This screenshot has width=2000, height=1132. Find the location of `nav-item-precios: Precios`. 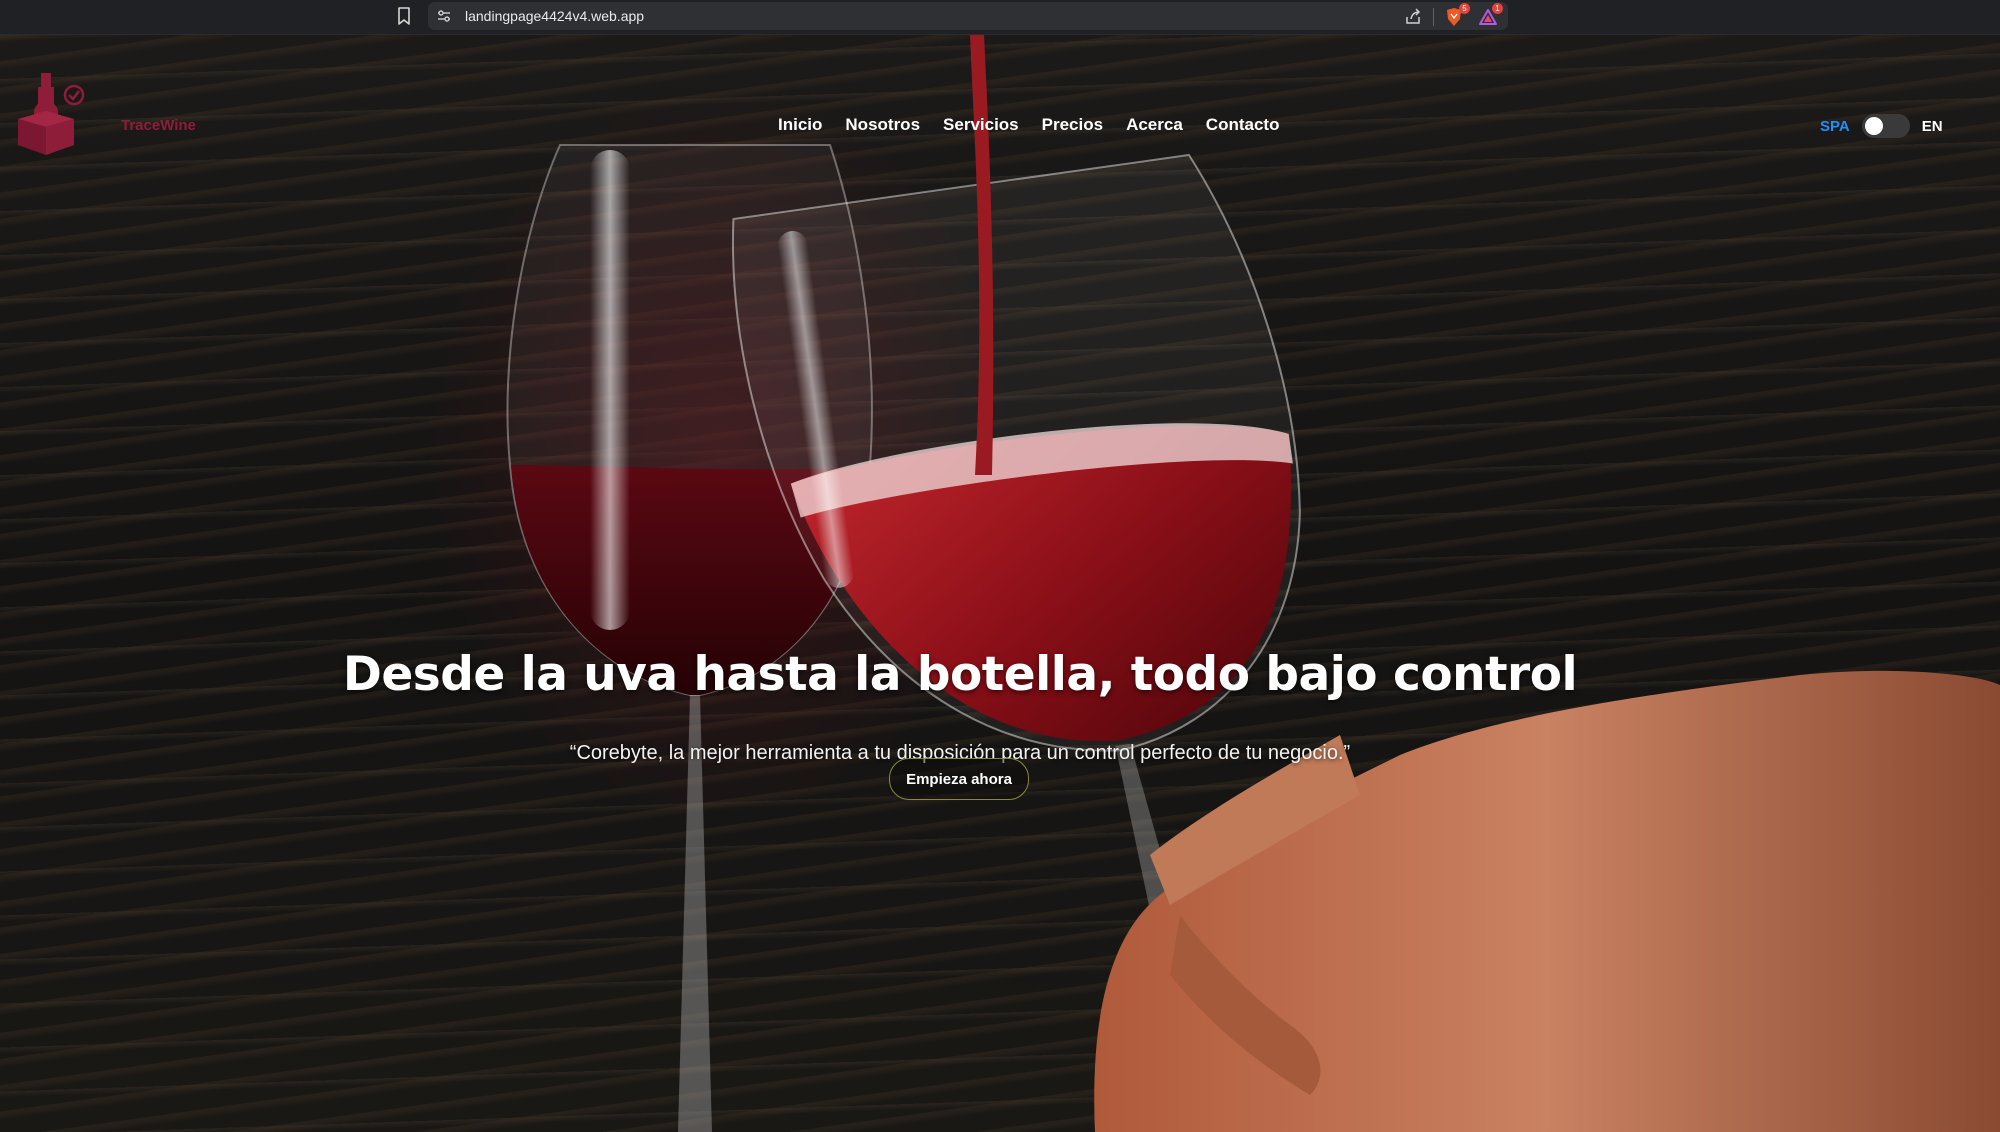

nav-item-precios: Precios is located at coordinates (1072, 125).